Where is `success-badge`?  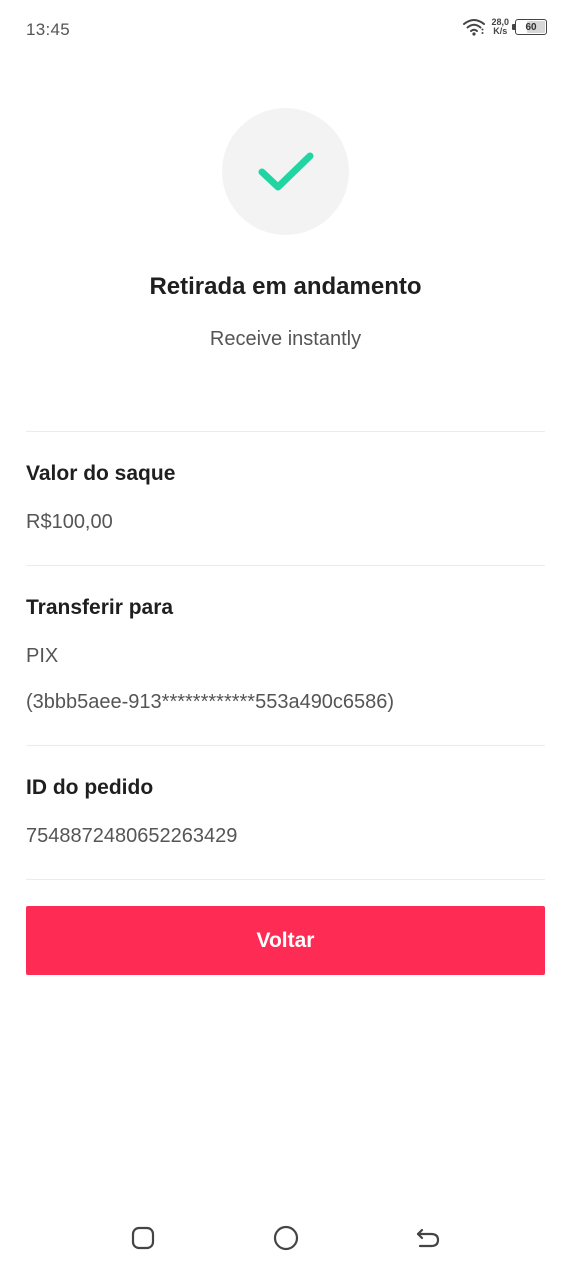 success-badge is located at coordinates (285, 171).